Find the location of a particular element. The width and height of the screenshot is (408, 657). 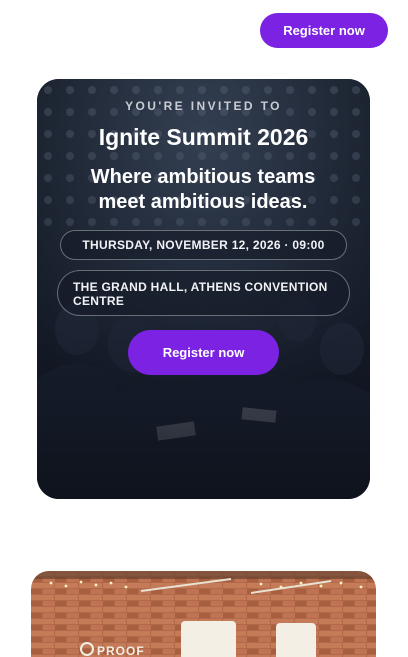

venue-photo: PROOF is located at coordinates (203, 614).